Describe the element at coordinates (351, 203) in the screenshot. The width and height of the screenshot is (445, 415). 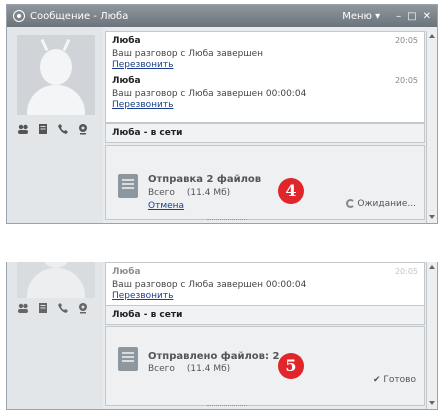
I see `spinner-icon` at that location.